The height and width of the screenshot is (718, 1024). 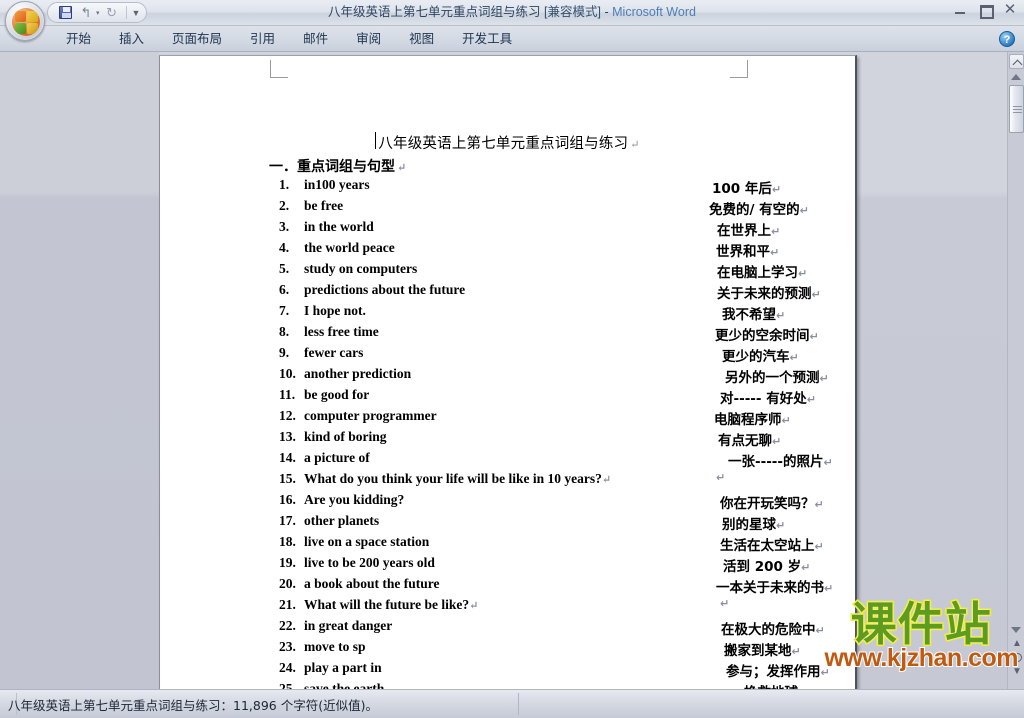 What do you see at coordinates (284, 310) in the screenshot?
I see `vocabulary-item-number: 7.` at bounding box center [284, 310].